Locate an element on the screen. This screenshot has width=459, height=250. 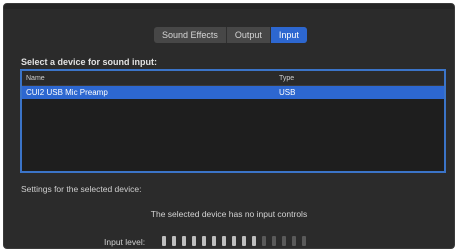
tab-output: Output is located at coordinates (249, 35).